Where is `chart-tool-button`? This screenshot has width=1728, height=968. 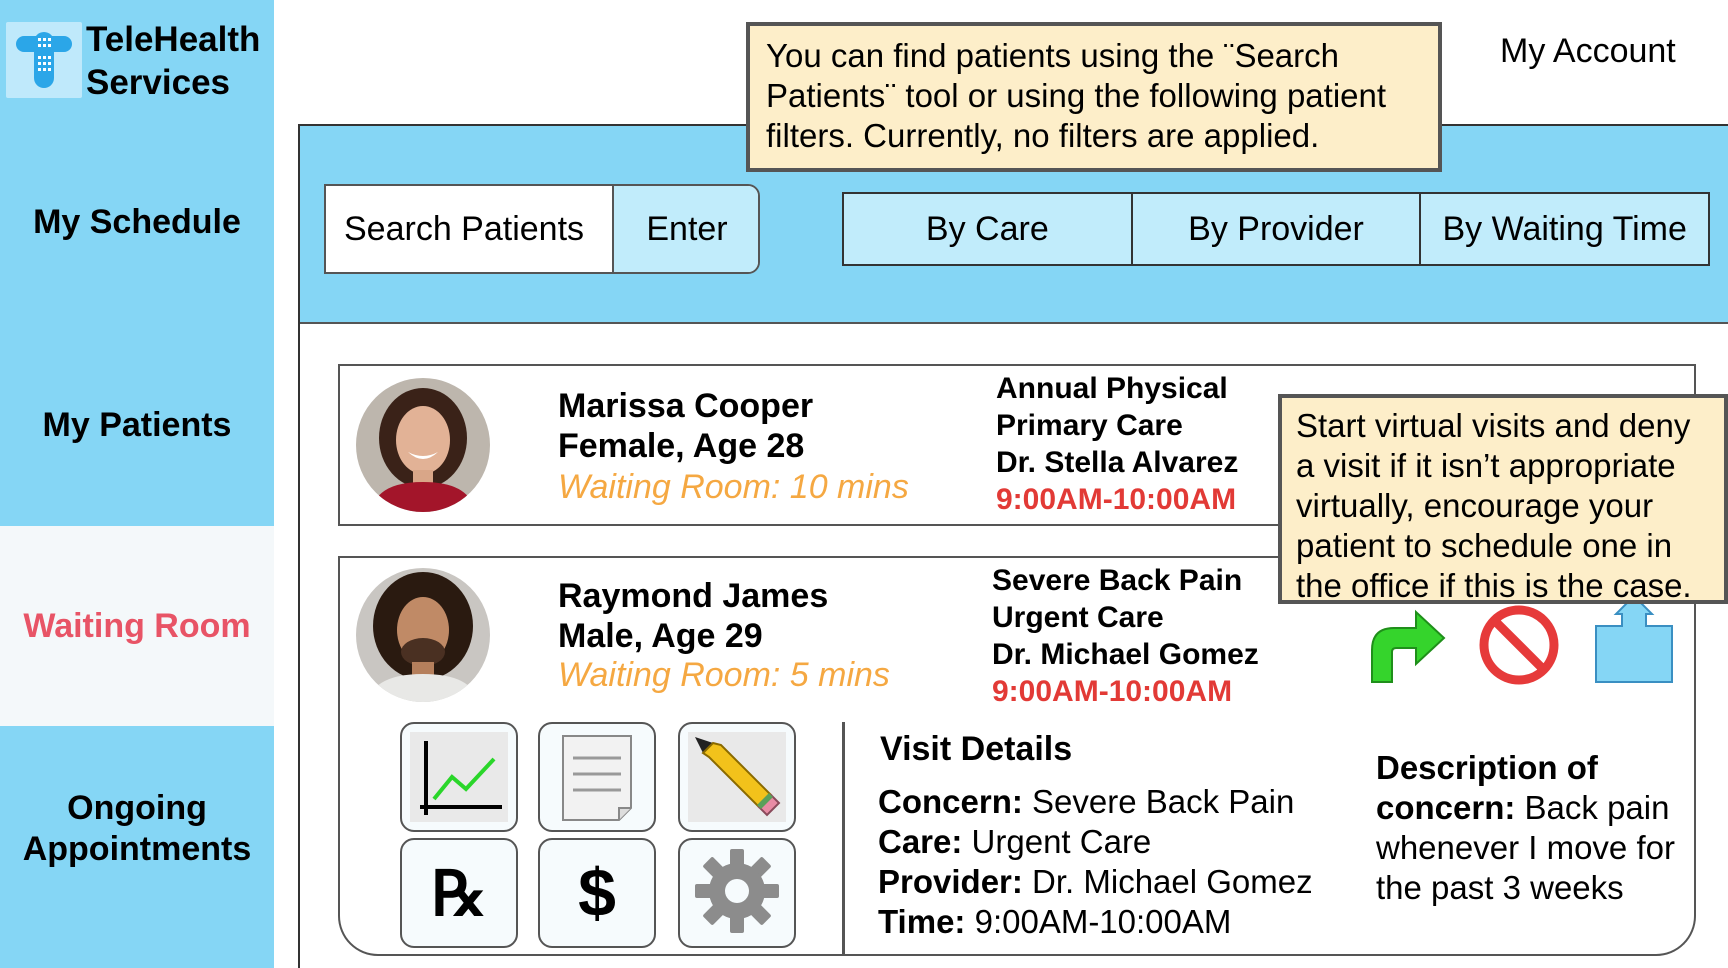
chart-tool-button is located at coordinates (459, 777).